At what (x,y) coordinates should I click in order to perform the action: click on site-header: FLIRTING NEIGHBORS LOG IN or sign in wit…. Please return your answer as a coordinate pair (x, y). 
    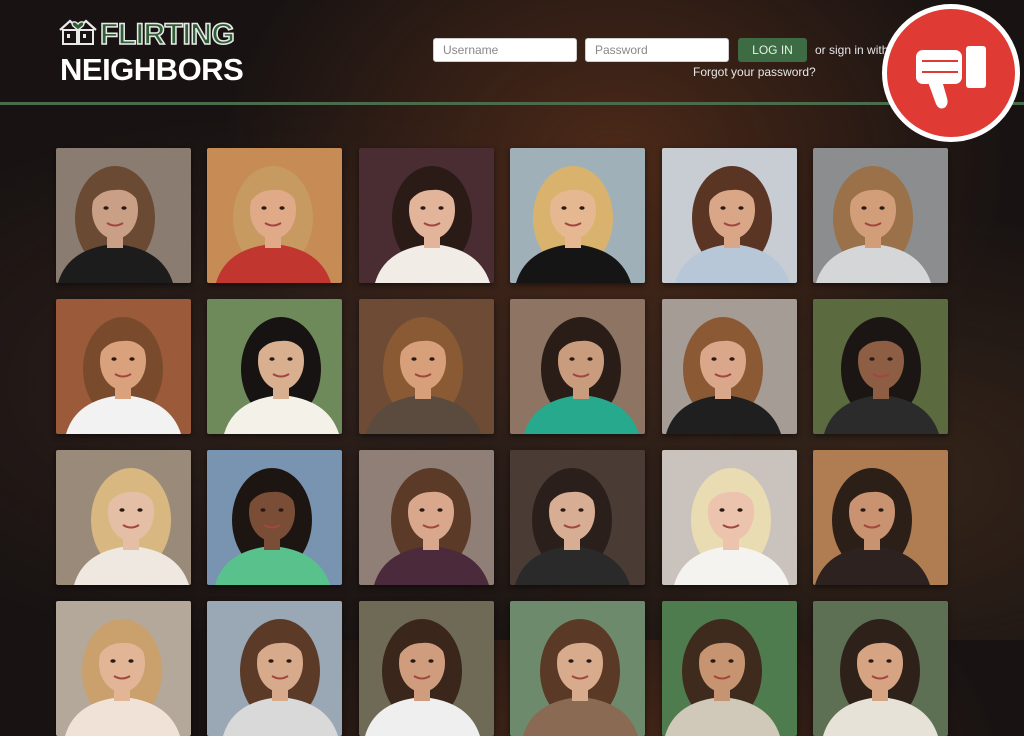
    Looking at the image, I should click on (512, 52).